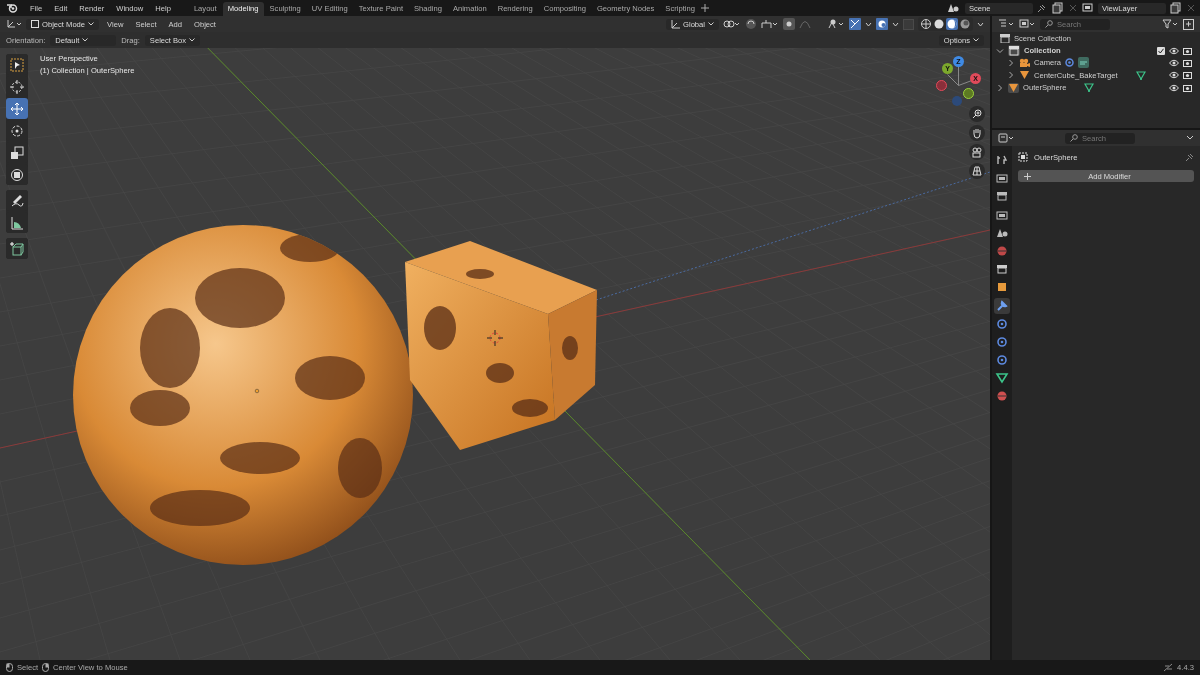  What do you see at coordinates (939, 24) in the screenshot?
I see `solid-shading-icon` at bounding box center [939, 24].